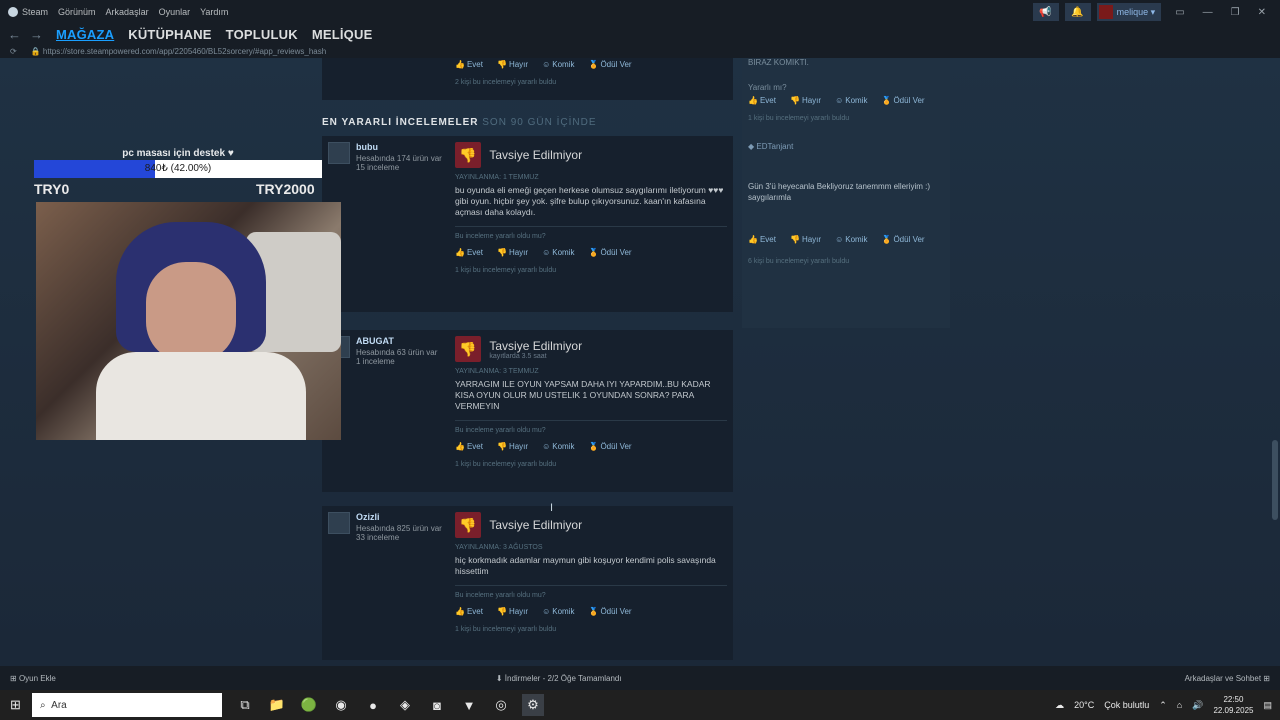  I want to click on clock: 22:50 22.09.2025, so click(1233, 705).